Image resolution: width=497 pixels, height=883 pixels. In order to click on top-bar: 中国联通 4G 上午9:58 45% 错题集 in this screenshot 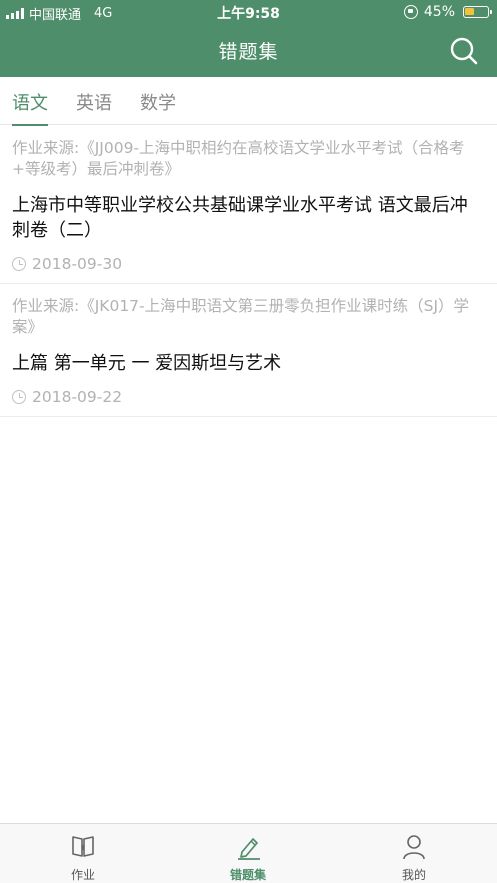, I will do `click(248, 38)`.